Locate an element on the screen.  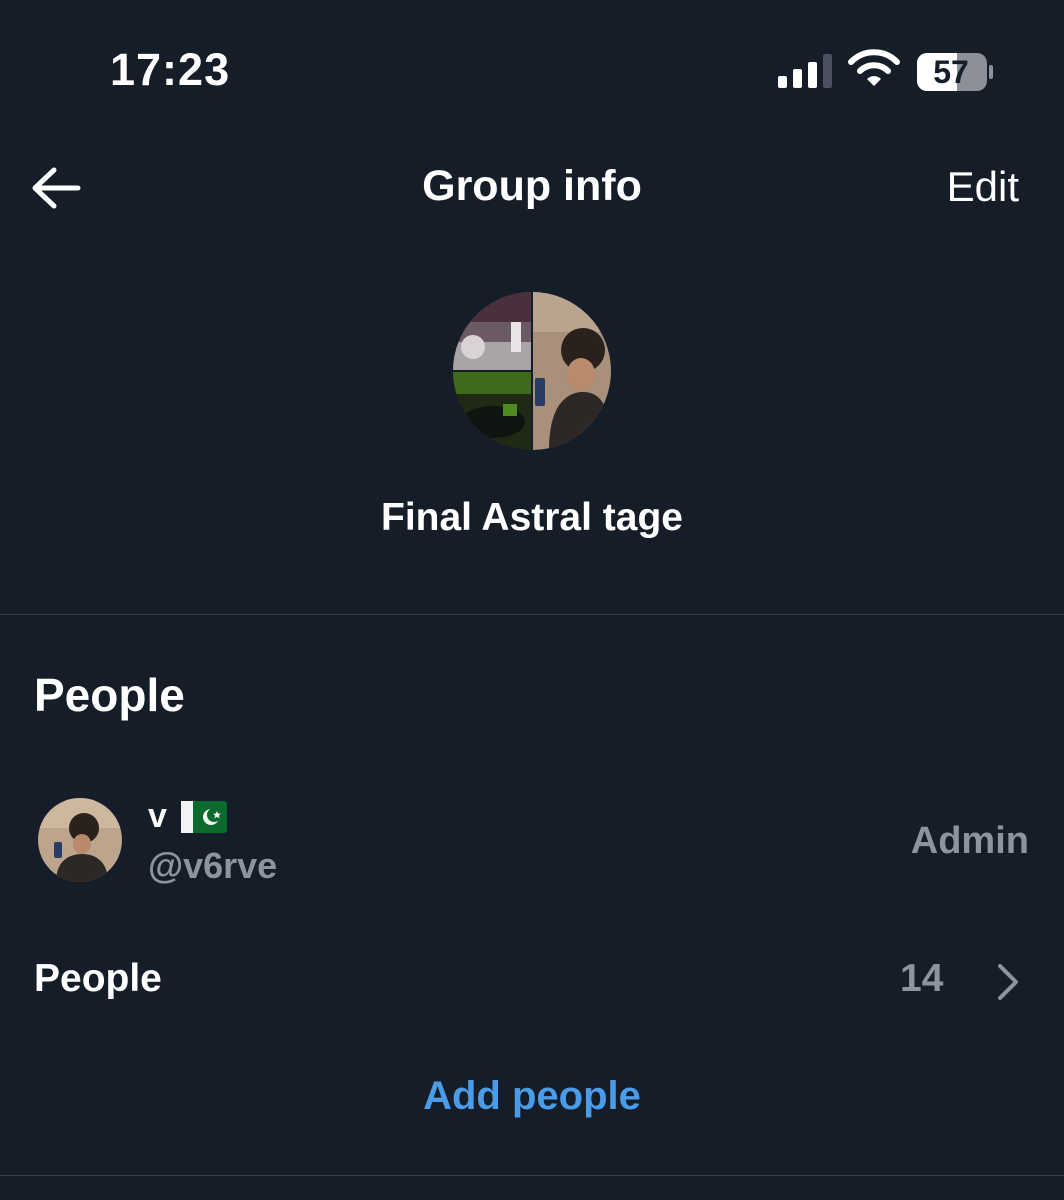
group-avatar is located at coordinates (532, 371).